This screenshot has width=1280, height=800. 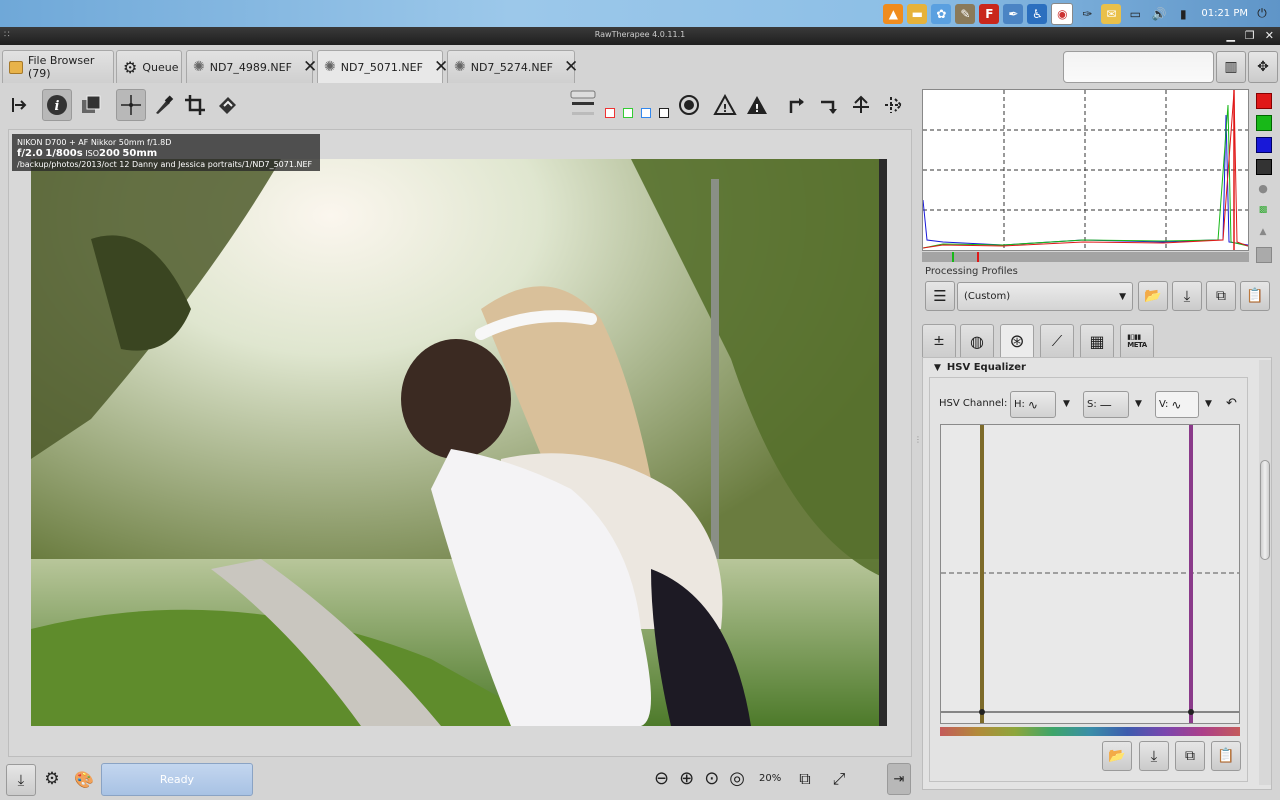 I want to click on zoom-fit-icon: ⊙, so click(x=711, y=778).